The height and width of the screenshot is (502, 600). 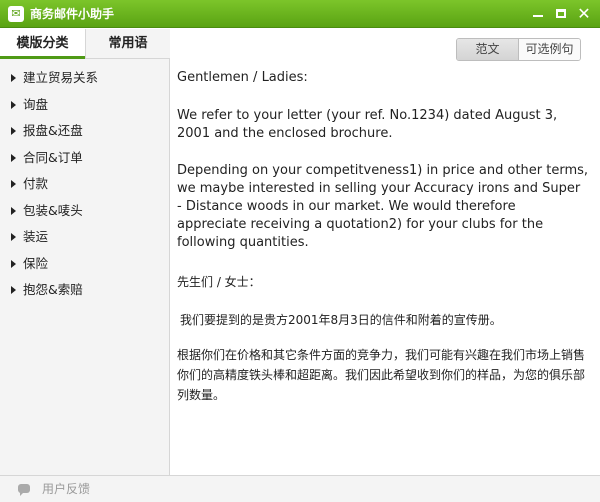 I want to click on view-toggle: 范文 可选例句, so click(x=518, y=49).